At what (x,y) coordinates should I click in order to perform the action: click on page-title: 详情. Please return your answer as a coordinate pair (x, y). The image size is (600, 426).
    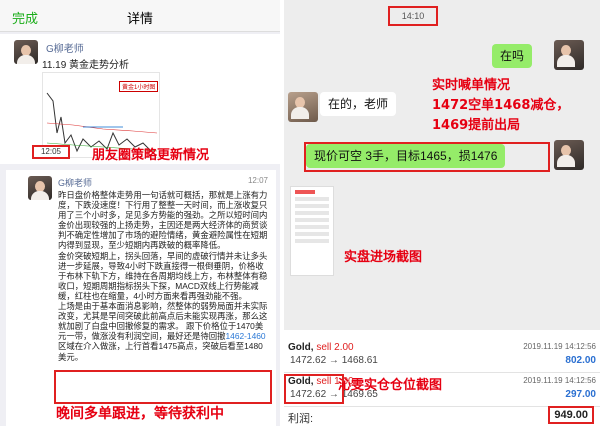
    Looking at the image, I should click on (139, 18).